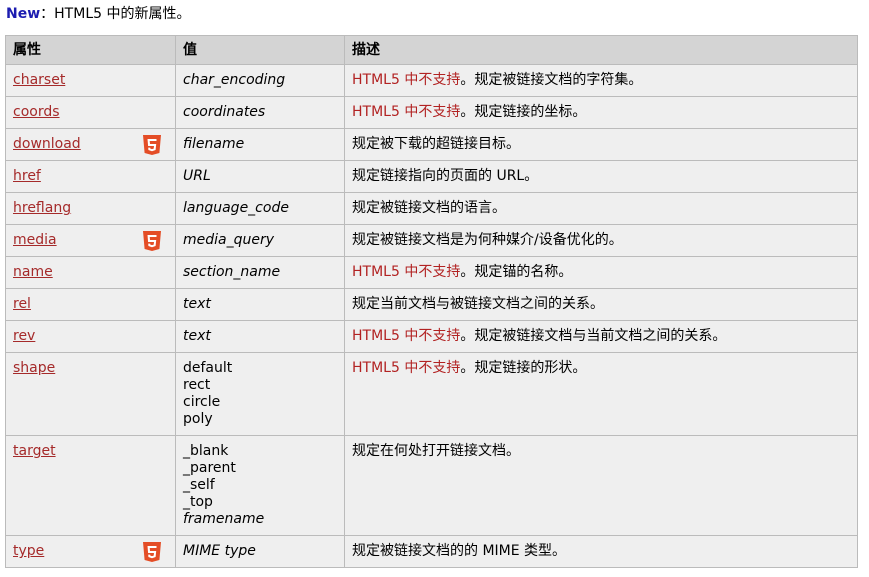  Describe the element at coordinates (436, 144) in the screenshot. I see `description-text: 规定被下载的超链接目标。` at that location.